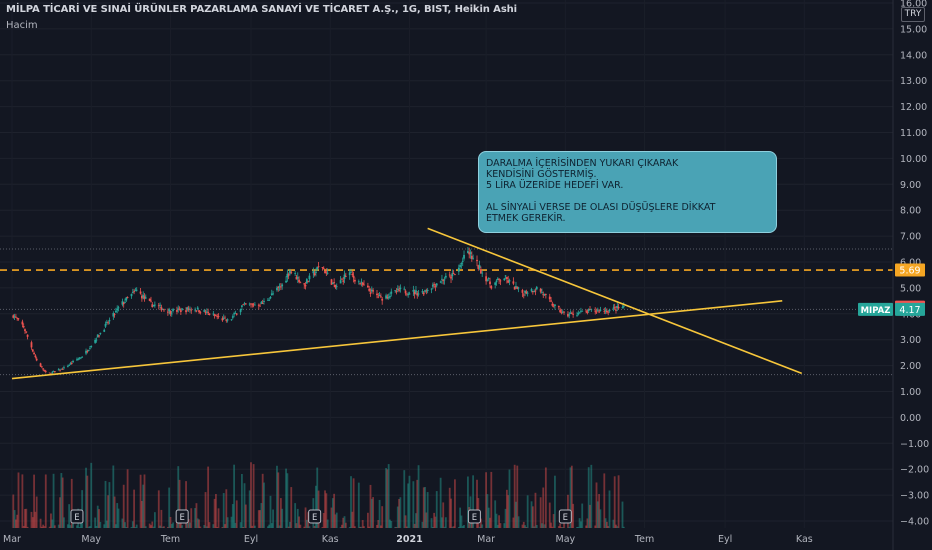 This screenshot has height=550, width=932. Describe the element at coordinates (910, 185) in the screenshot. I see `y-tick-label: 9.00` at that location.